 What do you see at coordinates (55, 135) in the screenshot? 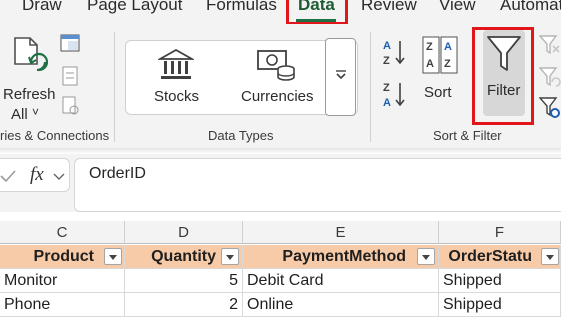
I see `queries-group-label: ries & Connections` at bounding box center [55, 135].